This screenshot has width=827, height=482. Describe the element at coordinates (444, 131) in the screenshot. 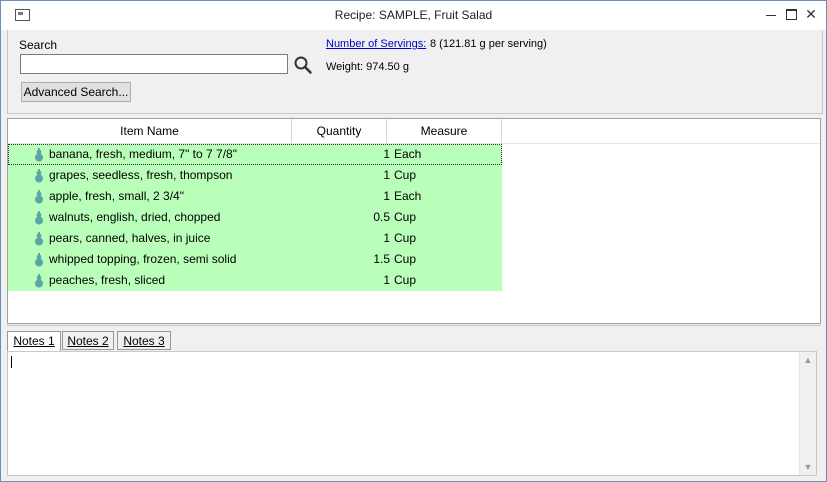

I see `column-header-measure: Measure` at that location.